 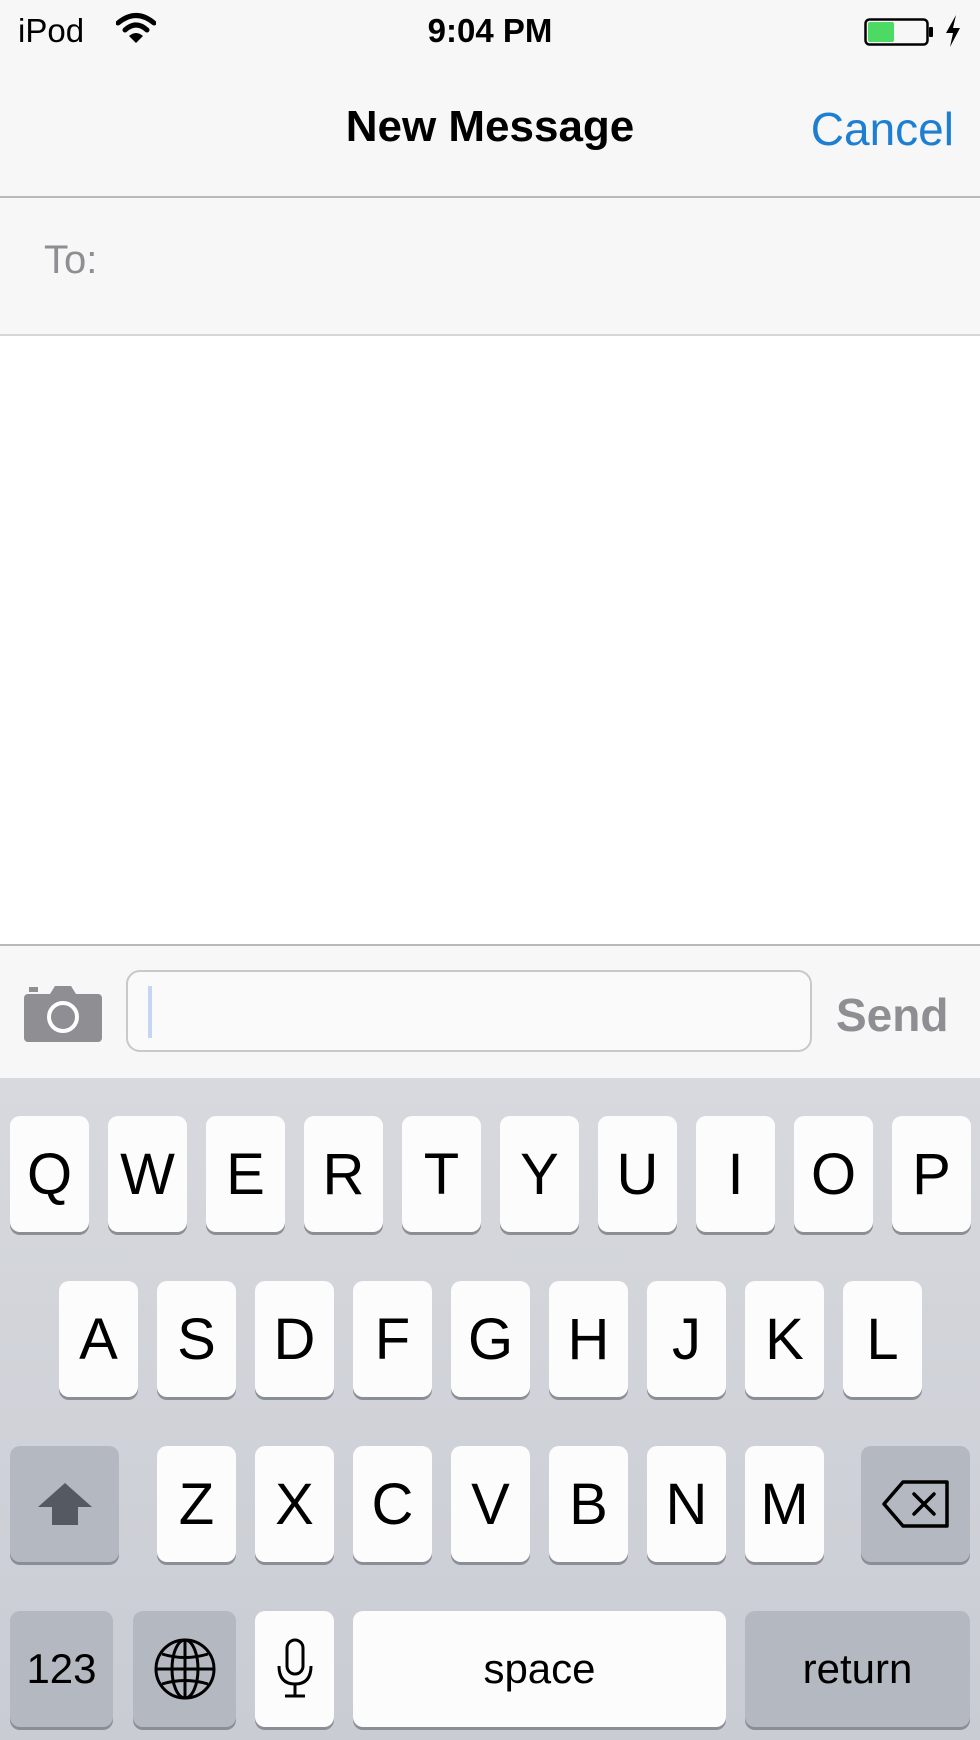 I want to click on key-g: G, so click(x=490, y=1339).